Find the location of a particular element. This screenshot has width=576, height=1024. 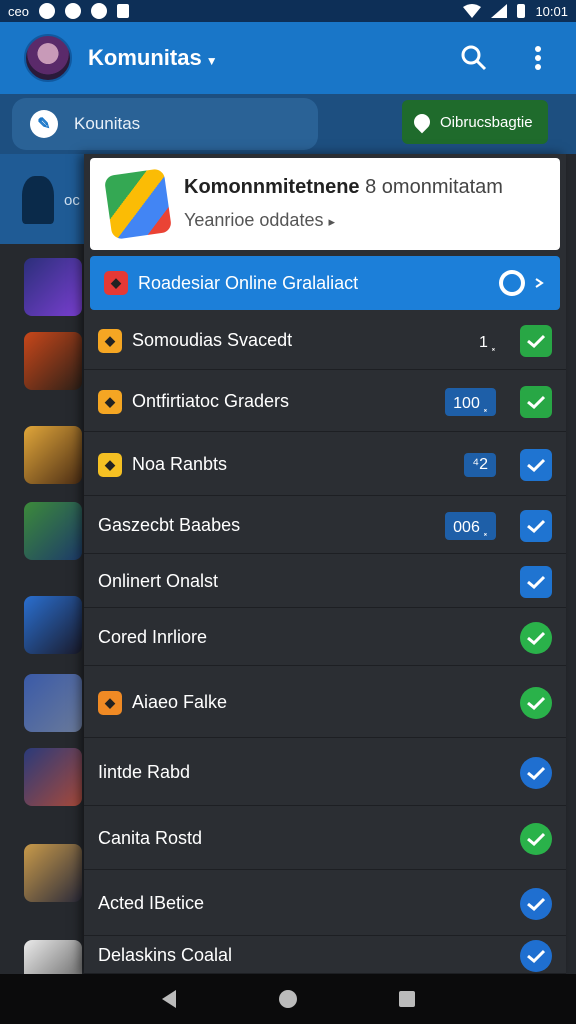

list-item-label: Aiaeo Falke is located at coordinates (180, 702).